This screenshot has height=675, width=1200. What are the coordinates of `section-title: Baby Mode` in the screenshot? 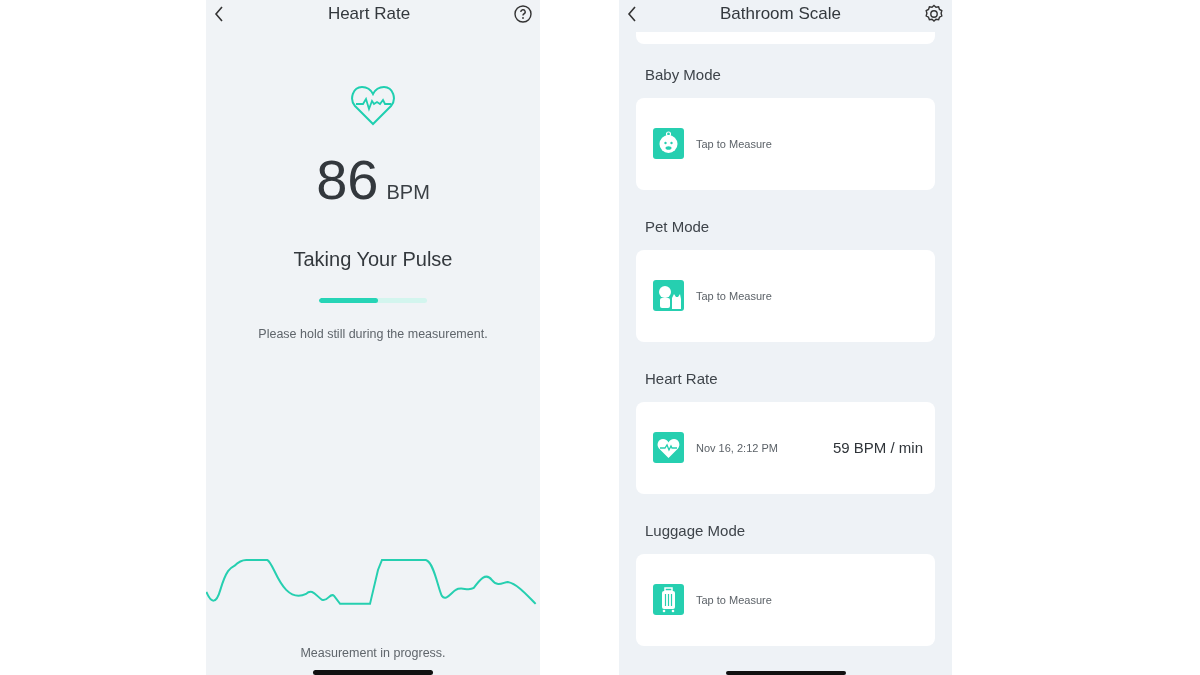 It's located at (683, 74).